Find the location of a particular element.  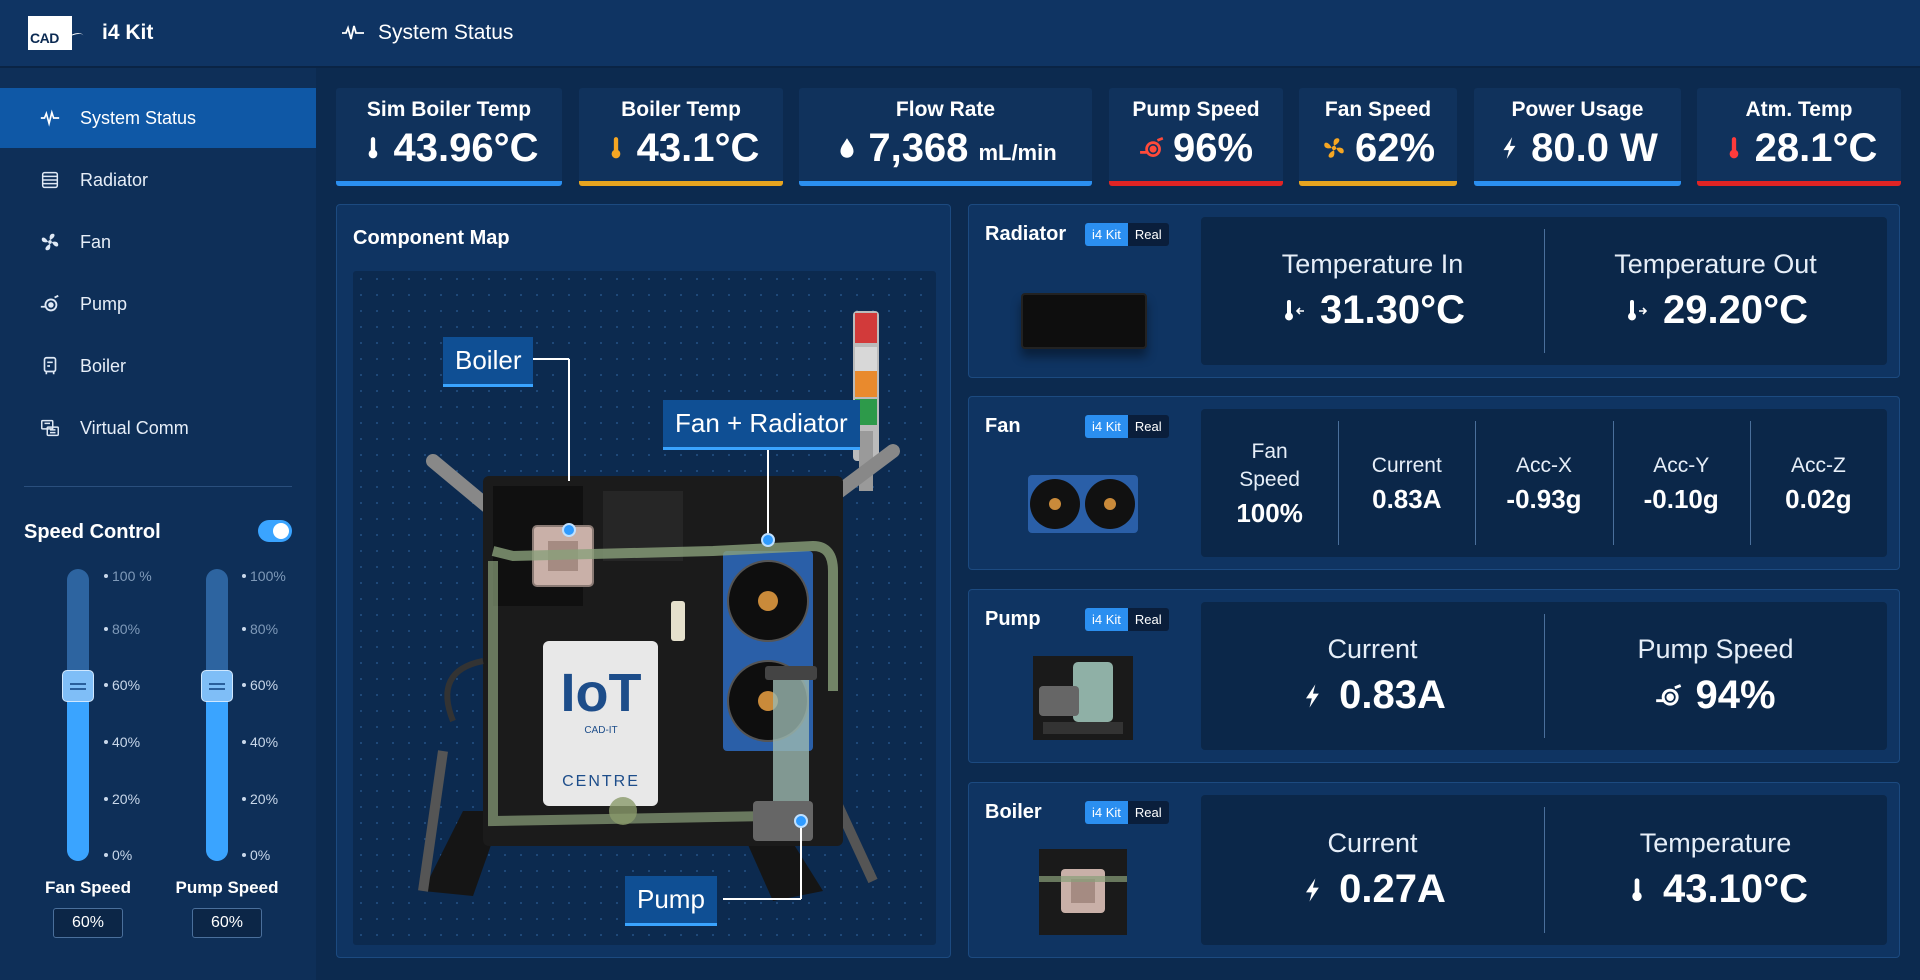

kpi-value: 80.0 W is located at coordinates (1594, 148).